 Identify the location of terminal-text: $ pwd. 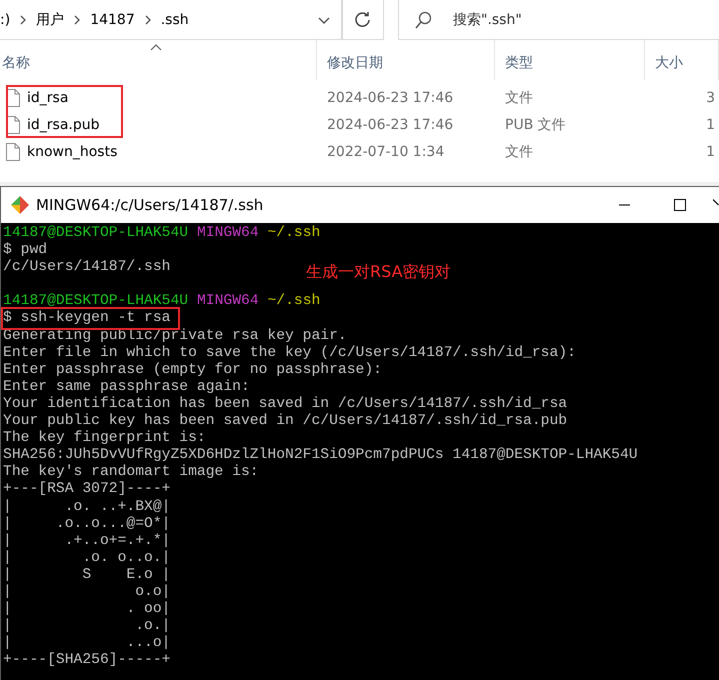
(25, 250).